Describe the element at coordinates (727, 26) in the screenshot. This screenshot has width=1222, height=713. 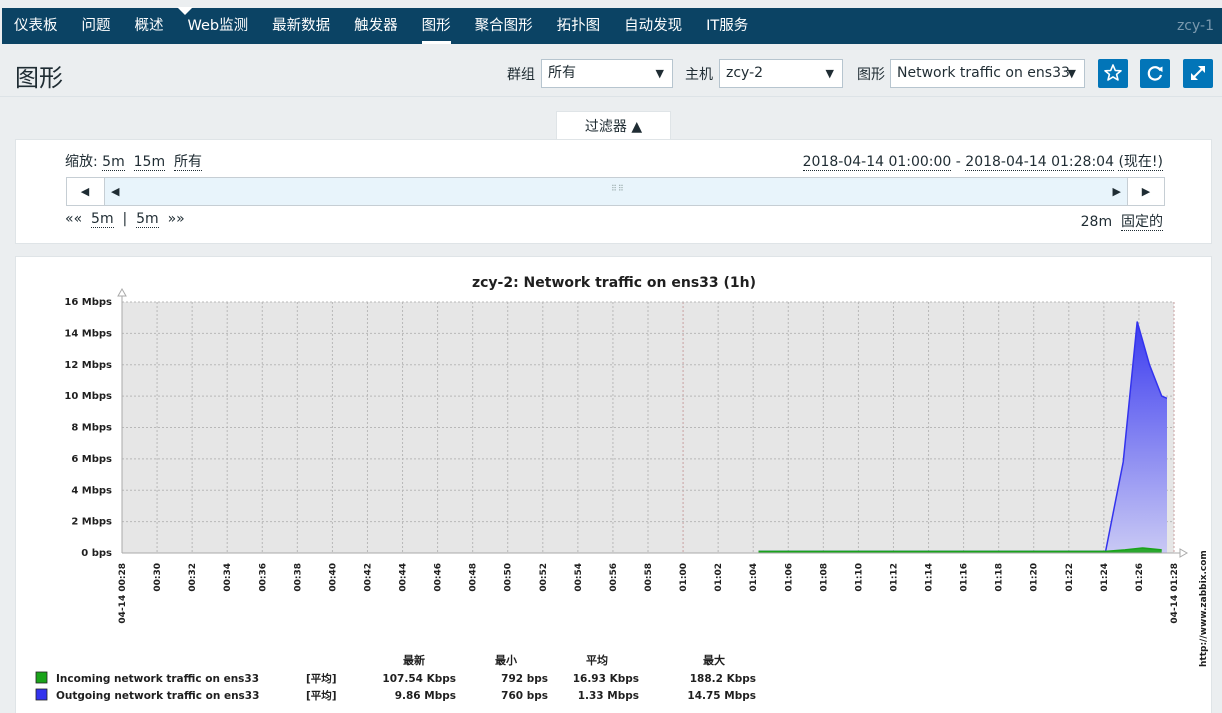
I see `nav-item-10: IT服务` at that location.